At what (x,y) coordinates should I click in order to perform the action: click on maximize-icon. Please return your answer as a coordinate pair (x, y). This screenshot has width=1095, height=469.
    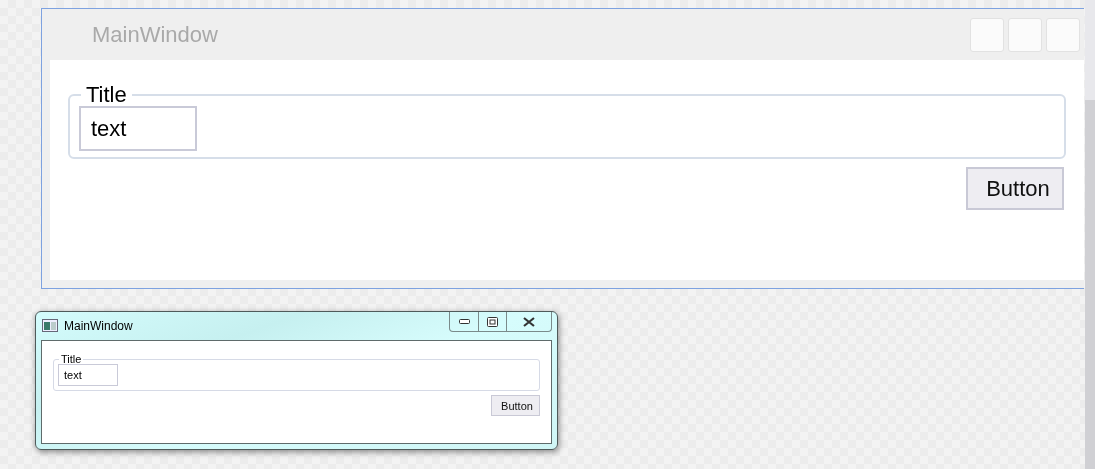
    Looking at the image, I should click on (492, 321).